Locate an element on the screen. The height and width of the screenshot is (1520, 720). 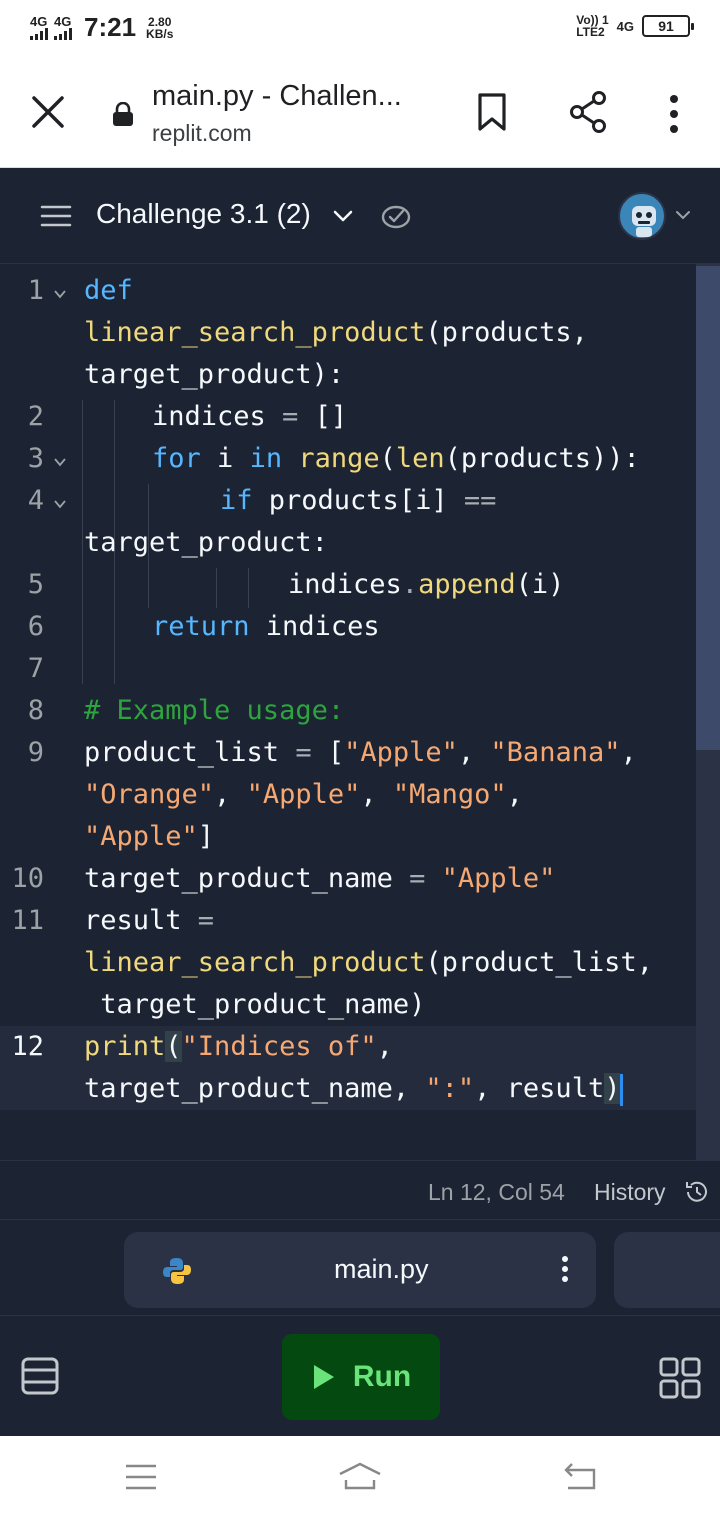
code-line: target_product): is located at coordinates (348, 375).